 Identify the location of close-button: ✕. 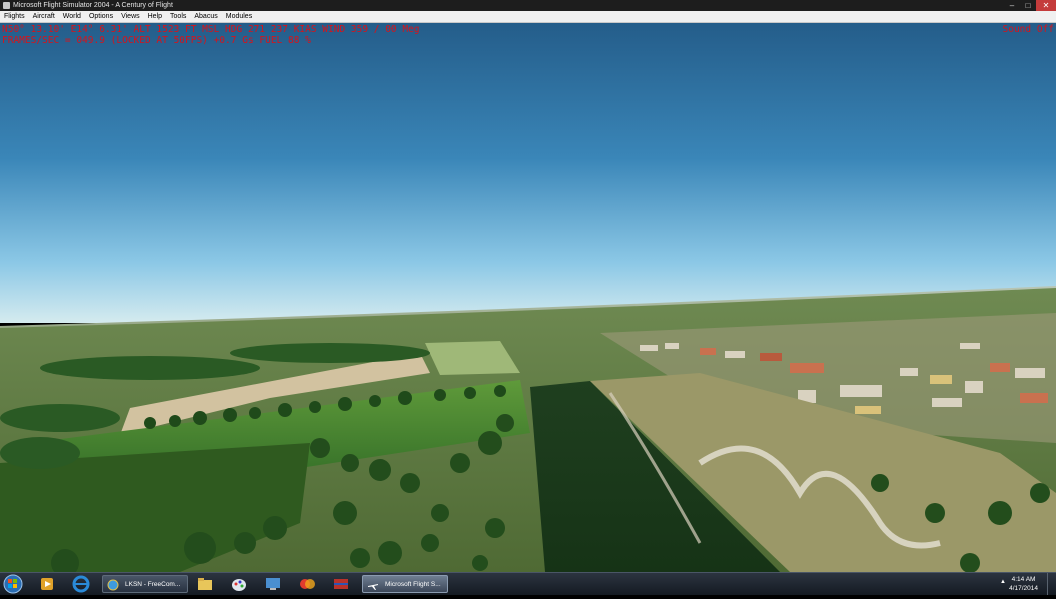
(1046, 5).